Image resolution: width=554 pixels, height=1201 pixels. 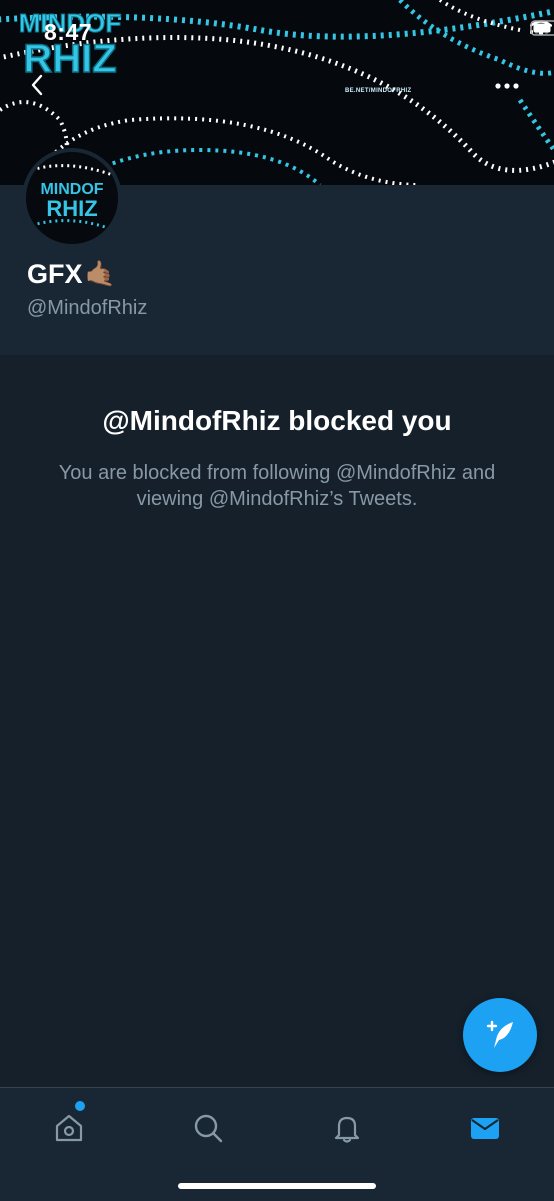 I want to click on call-me-hand-emoji: 🤙🏽, so click(x=100, y=274).